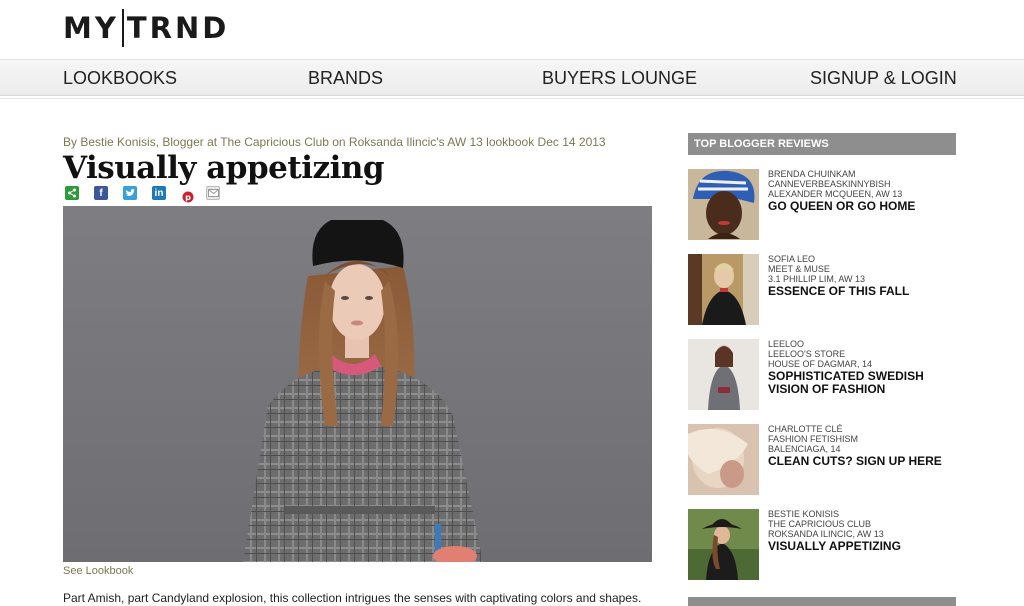 The height and width of the screenshot is (606, 1024). What do you see at coordinates (862, 291) in the screenshot?
I see `review-title: ESSENCE OF THIS FALL` at bounding box center [862, 291].